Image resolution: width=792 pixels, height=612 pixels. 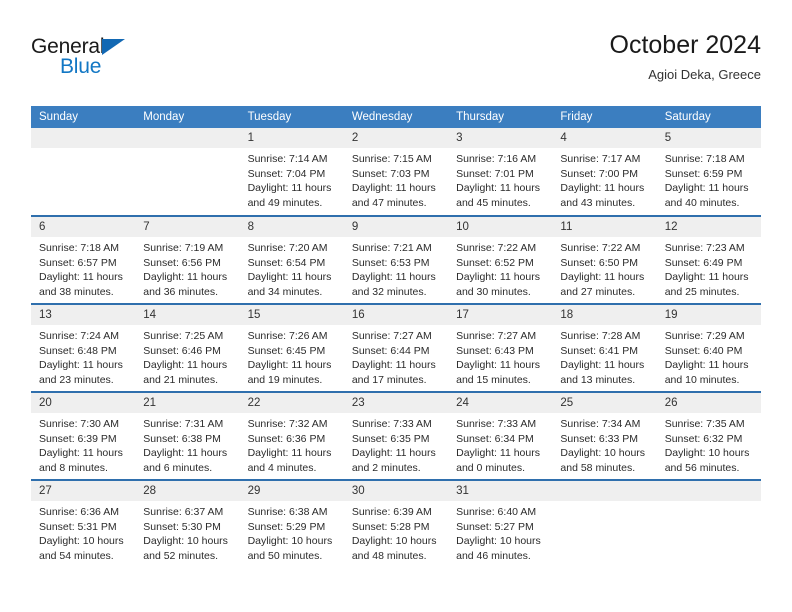 I want to click on sunset-time: Sunset: 6:39 PM, so click(x=78, y=438).